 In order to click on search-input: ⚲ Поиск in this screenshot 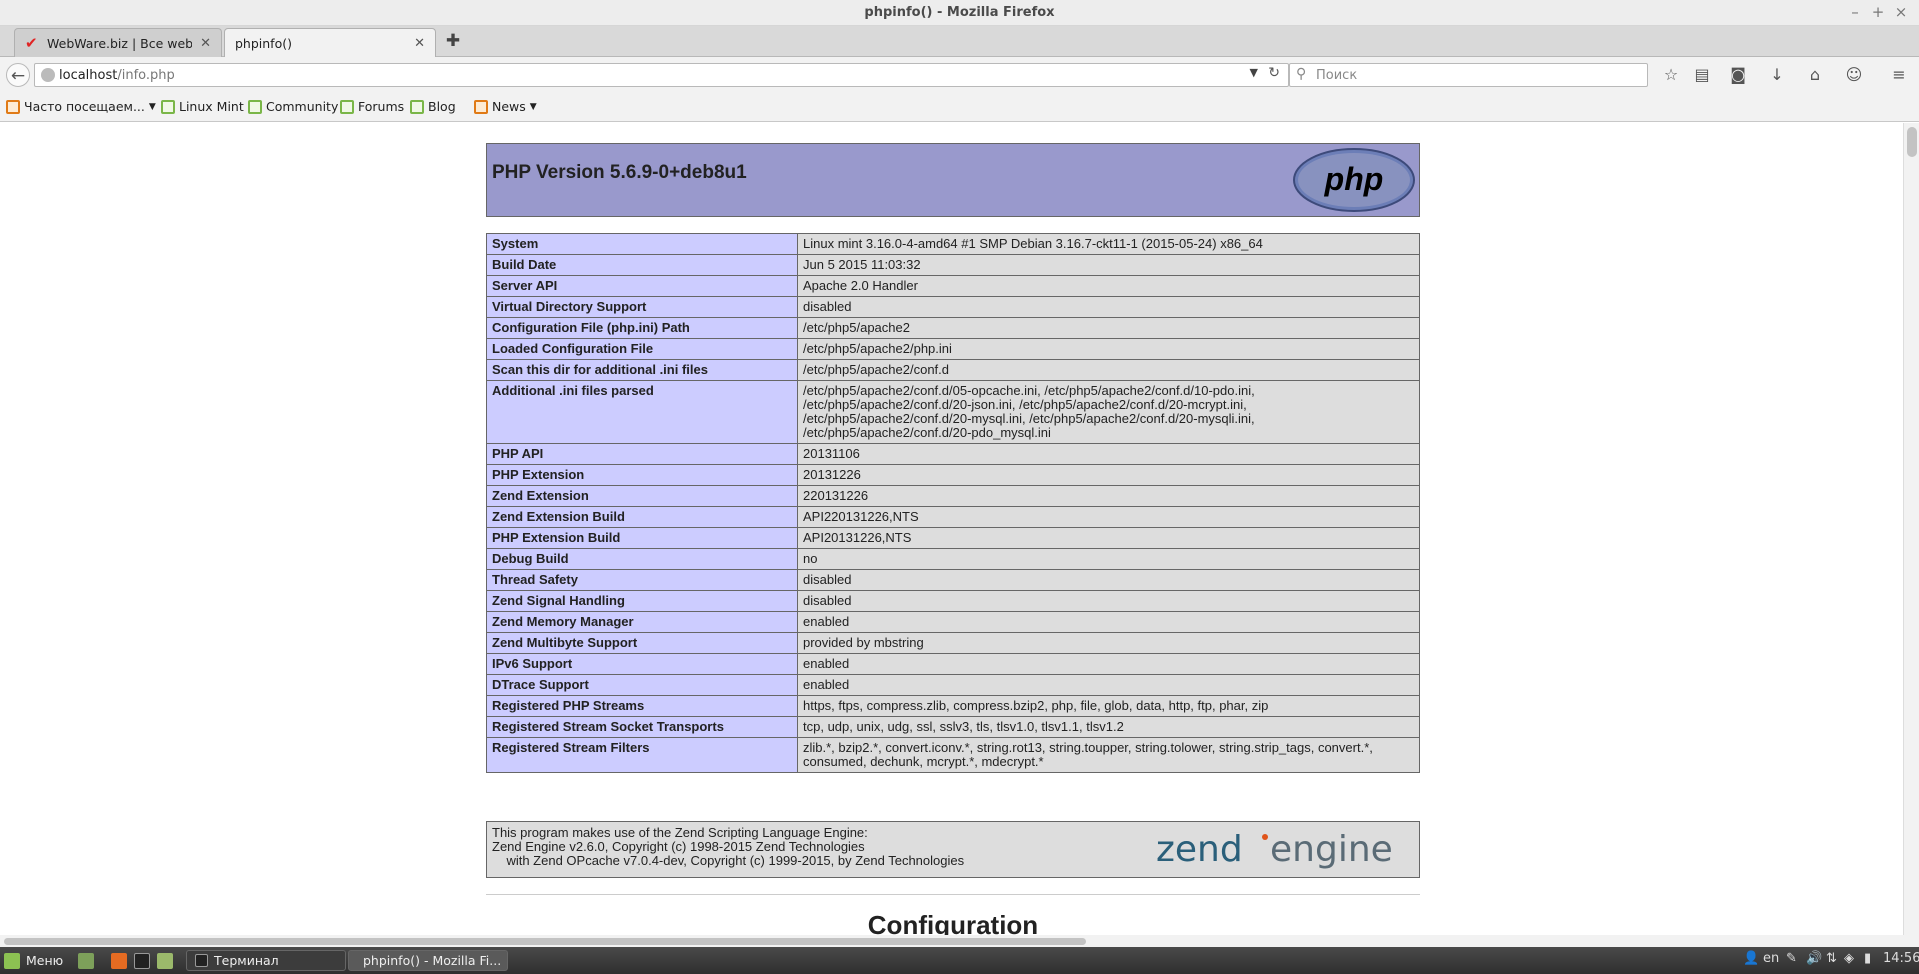, I will do `click(1468, 75)`.